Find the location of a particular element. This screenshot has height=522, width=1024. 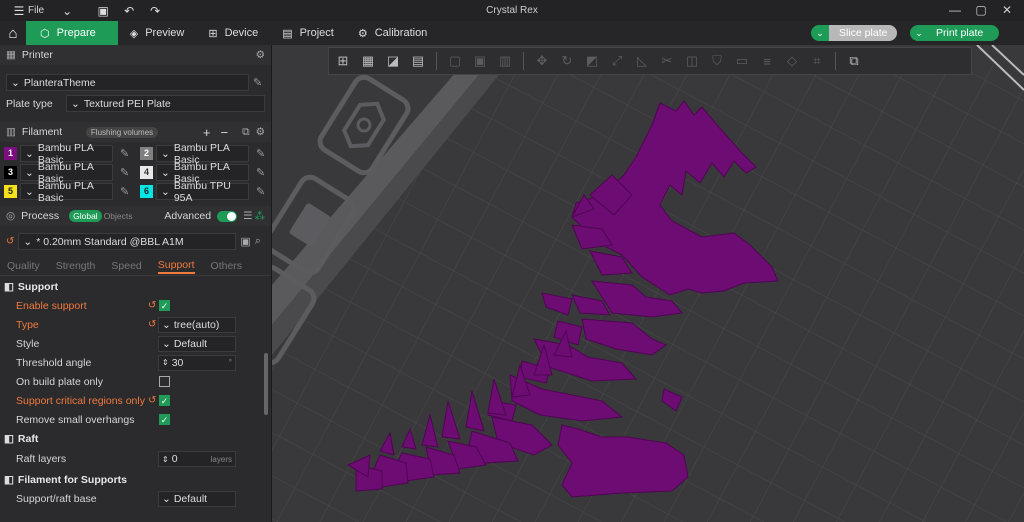

flushing-volumes-button: Flushing volumes is located at coordinates (122, 132).